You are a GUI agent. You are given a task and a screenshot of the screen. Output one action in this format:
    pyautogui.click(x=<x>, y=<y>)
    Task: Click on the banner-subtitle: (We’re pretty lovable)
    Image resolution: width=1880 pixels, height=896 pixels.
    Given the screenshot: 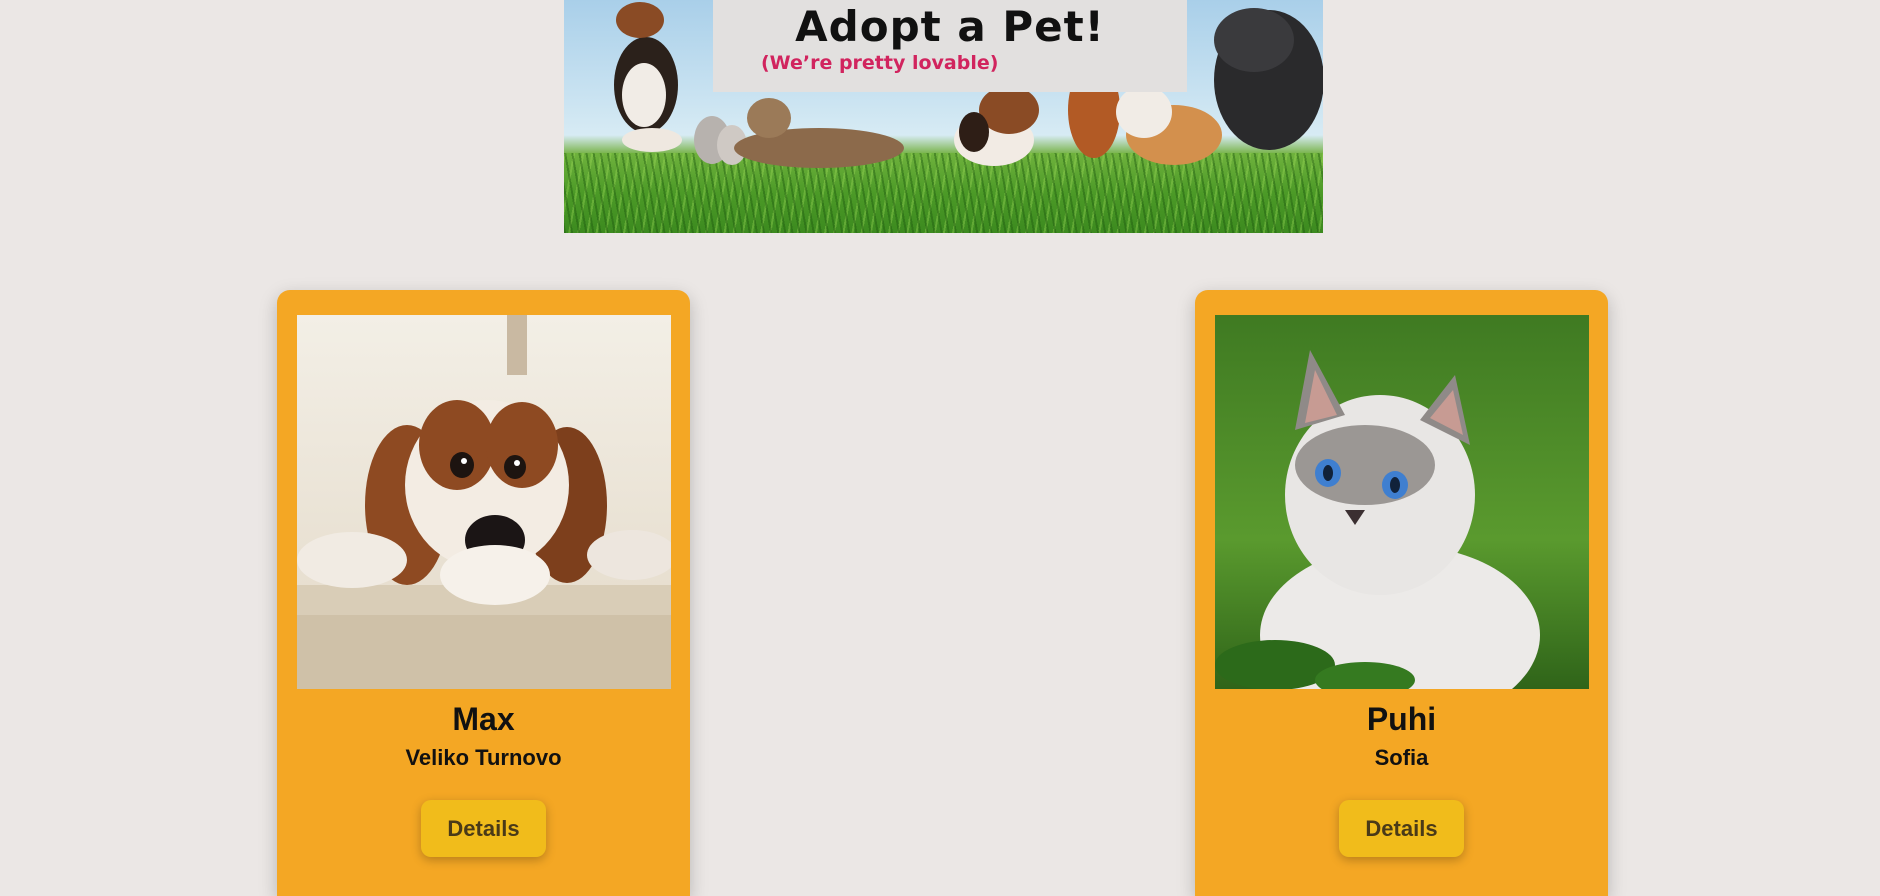 What is the action you would take?
    pyautogui.click(x=880, y=63)
    